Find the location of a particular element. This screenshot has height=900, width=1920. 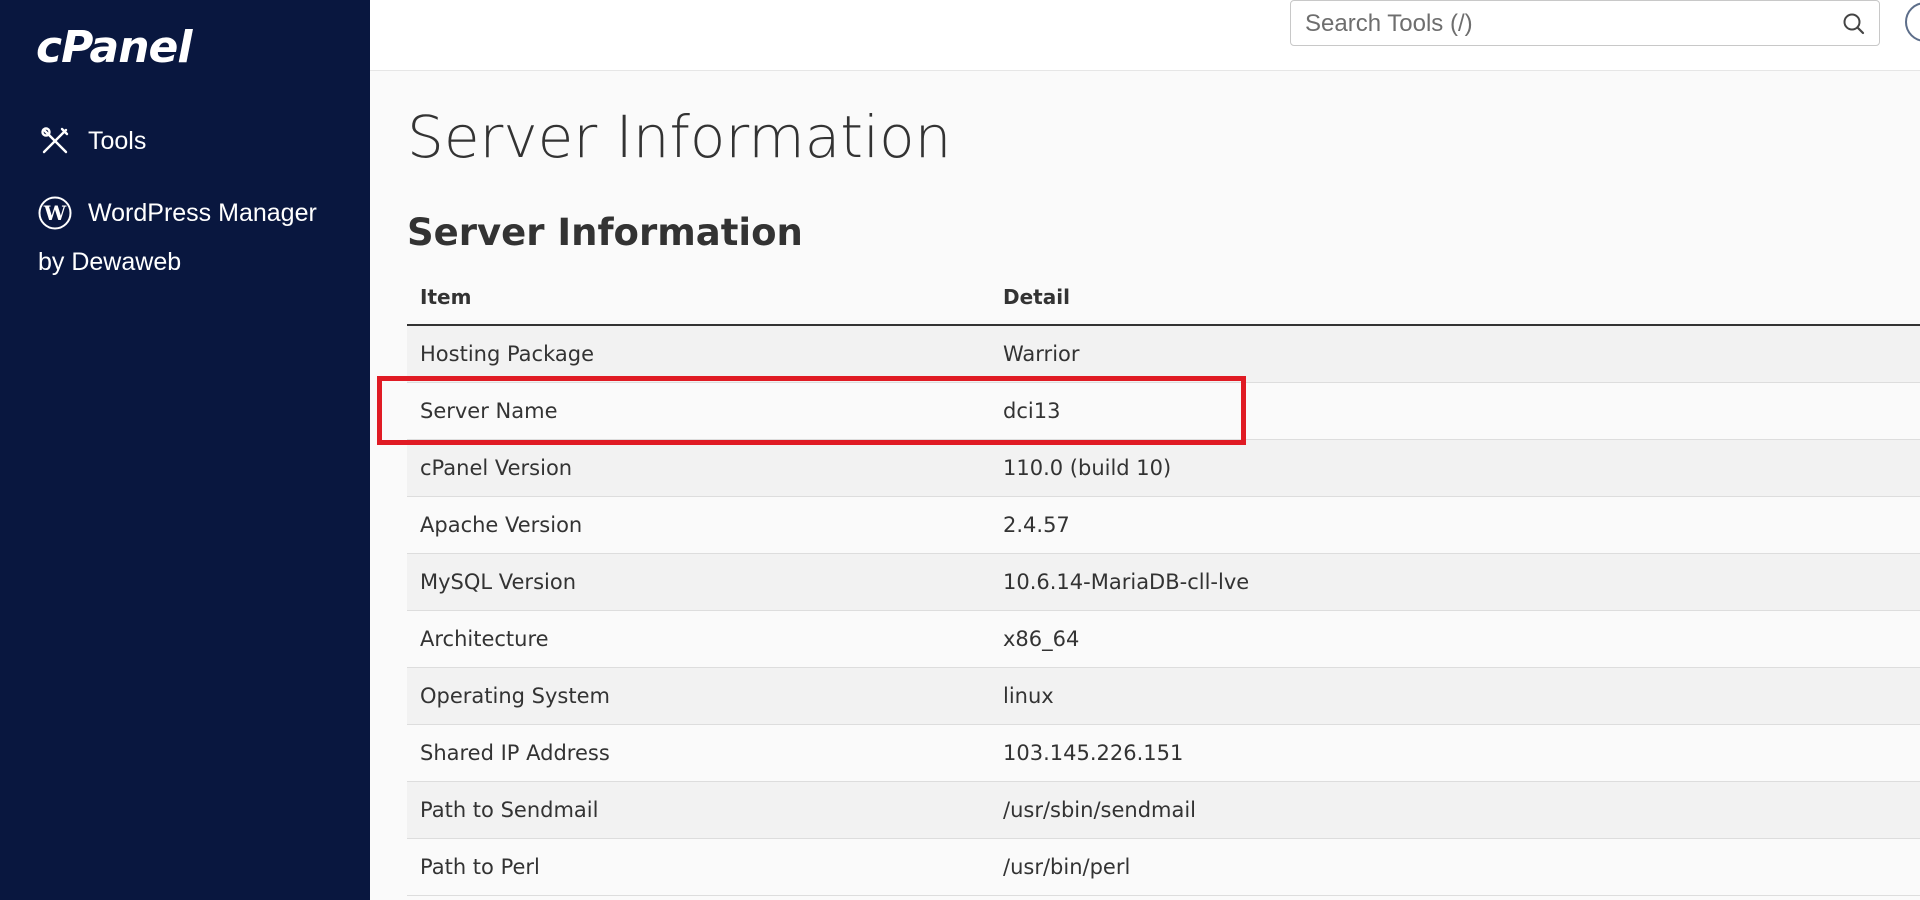

user-menu-avatar is located at coordinates (1912, 22).